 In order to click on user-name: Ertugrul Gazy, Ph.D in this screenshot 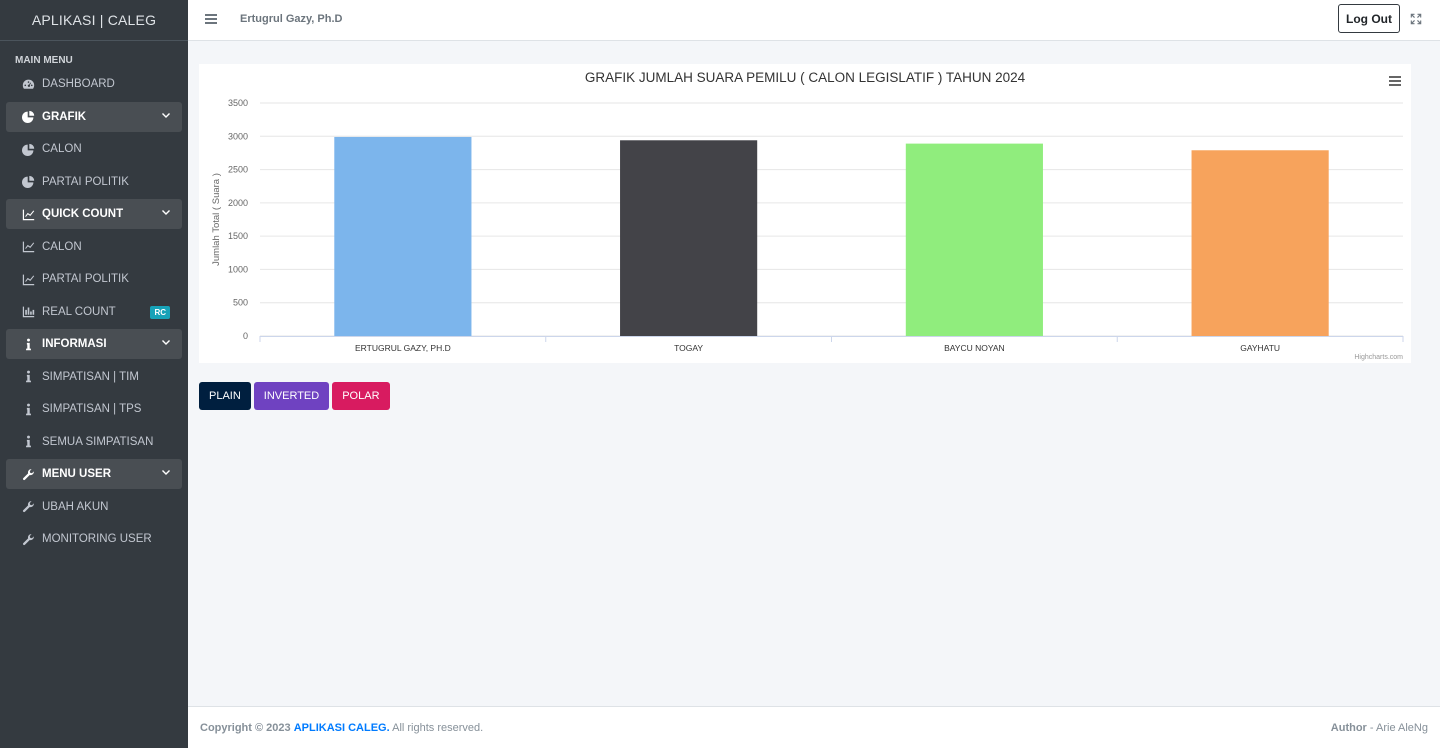, I will do `click(291, 19)`.